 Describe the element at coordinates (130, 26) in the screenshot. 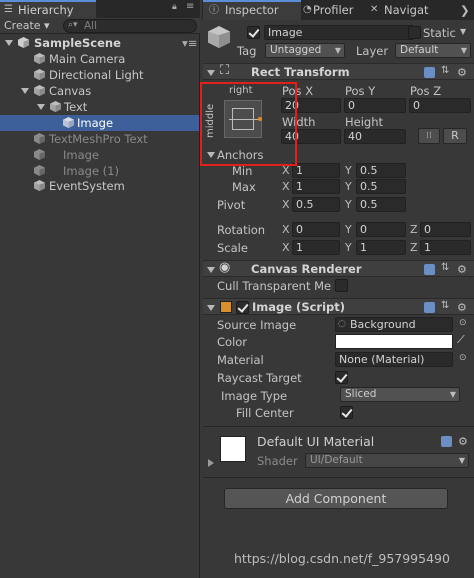

I see `search-field: ⌕▾ All` at that location.